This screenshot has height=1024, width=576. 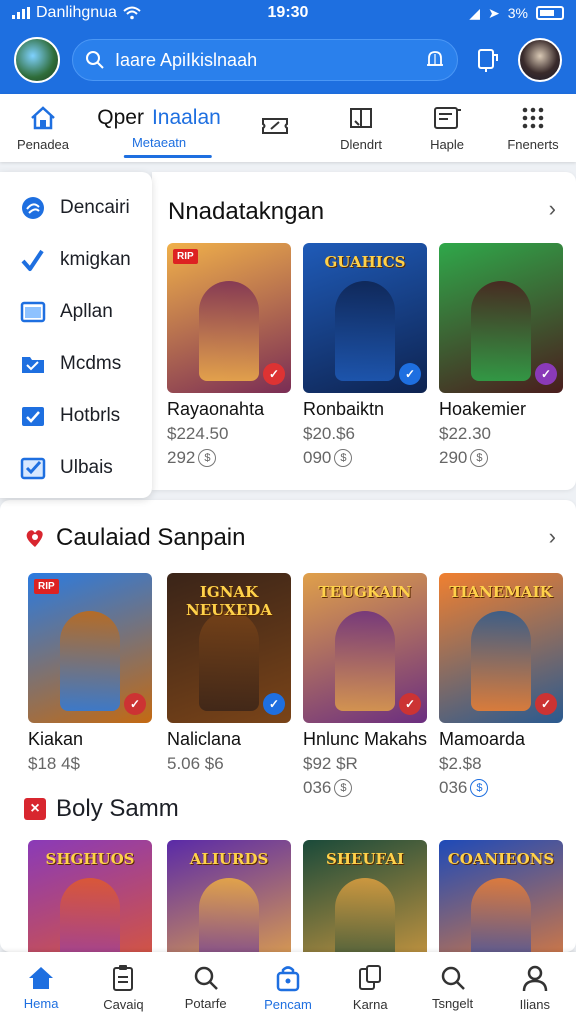 I want to click on nav-portfolio: Potarfe, so click(x=206, y=988).